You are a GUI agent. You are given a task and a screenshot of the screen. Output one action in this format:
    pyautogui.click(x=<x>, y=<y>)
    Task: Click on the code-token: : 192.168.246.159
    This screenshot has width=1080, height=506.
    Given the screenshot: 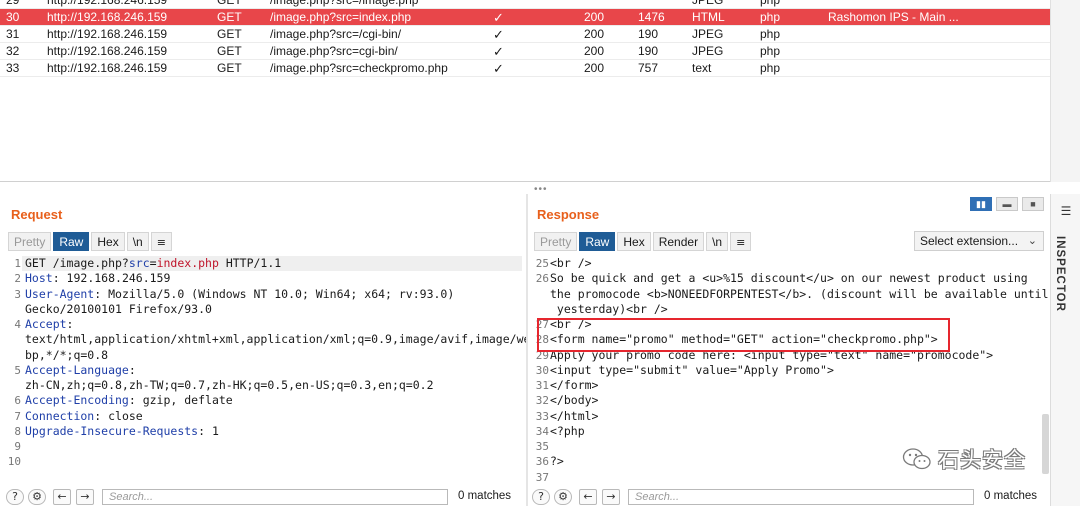 What is the action you would take?
    pyautogui.click(x=111, y=278)
    